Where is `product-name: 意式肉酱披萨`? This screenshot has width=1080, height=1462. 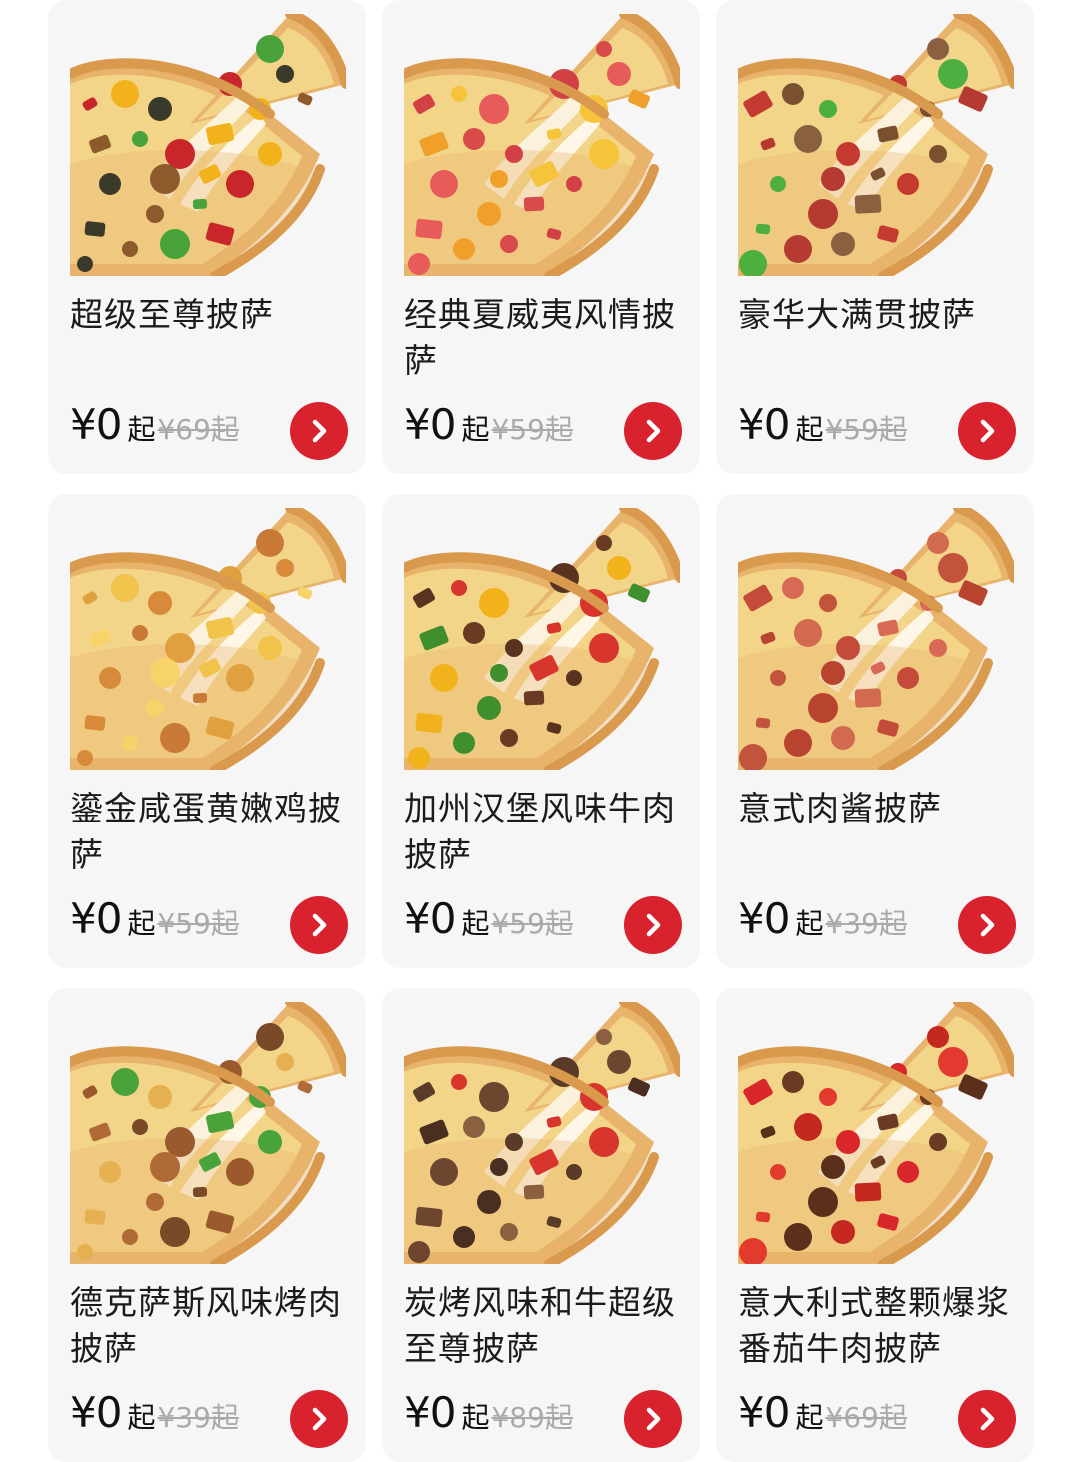
product-name: 意式肉酱披萨 is located at coordinates (840, 808).